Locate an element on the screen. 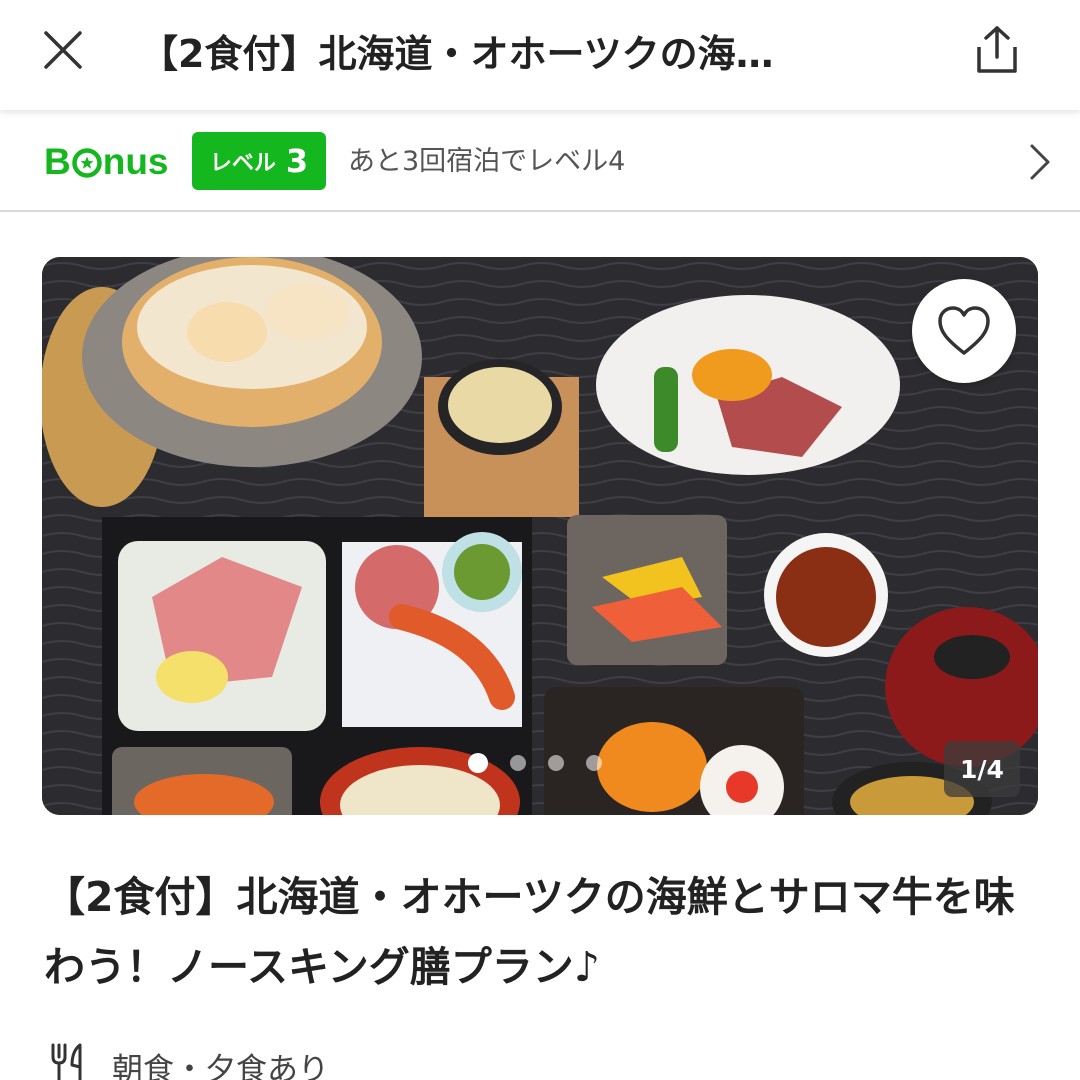 Image resolution: width=1080 pixels, height=1080 pixels. close-icon is located at coordinates (63, 50).